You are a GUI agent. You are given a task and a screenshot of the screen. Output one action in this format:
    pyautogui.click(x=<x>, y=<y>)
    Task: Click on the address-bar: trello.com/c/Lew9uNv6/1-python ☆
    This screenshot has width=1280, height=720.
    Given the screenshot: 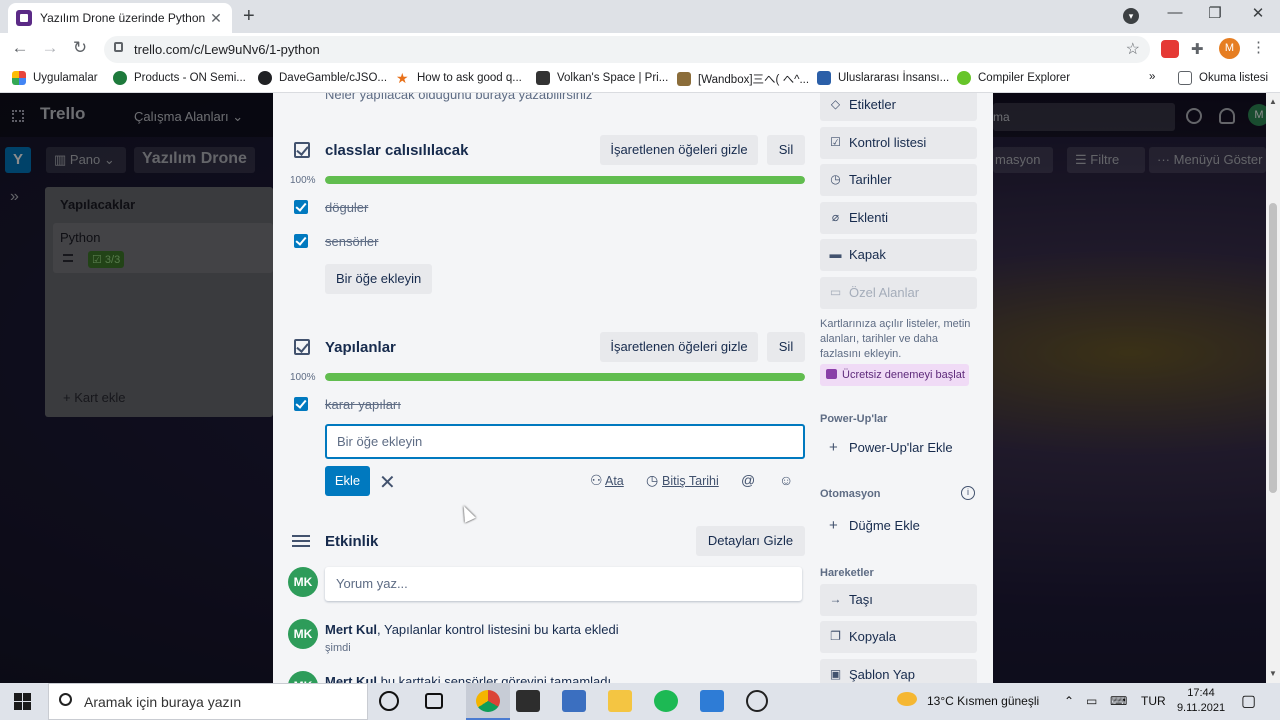 What is the action you would take?
    pyautogui.click(x=627, y=49)
    